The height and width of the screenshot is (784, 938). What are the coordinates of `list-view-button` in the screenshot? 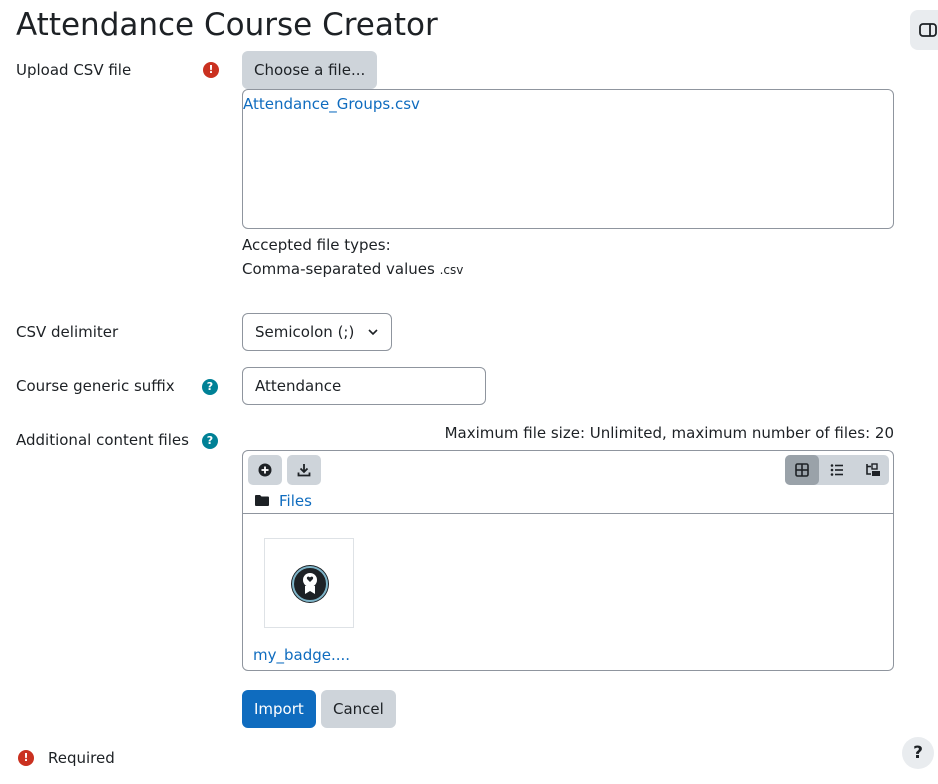 It's located at (837, 470).